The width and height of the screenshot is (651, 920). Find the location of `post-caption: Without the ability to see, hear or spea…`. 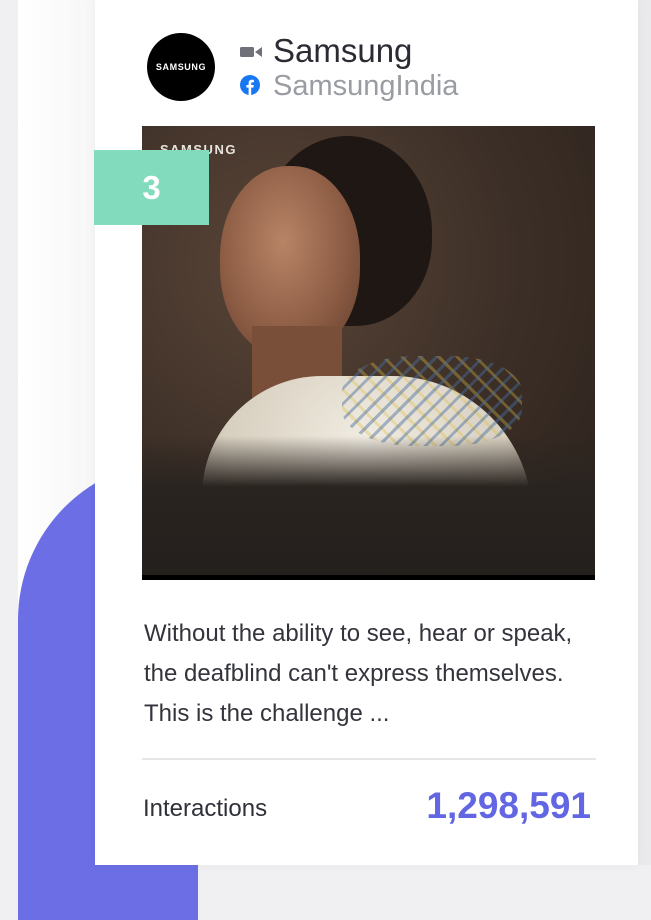

post-caption: Without the ability to see, hear or spea… is located at coordinates (358, 673).